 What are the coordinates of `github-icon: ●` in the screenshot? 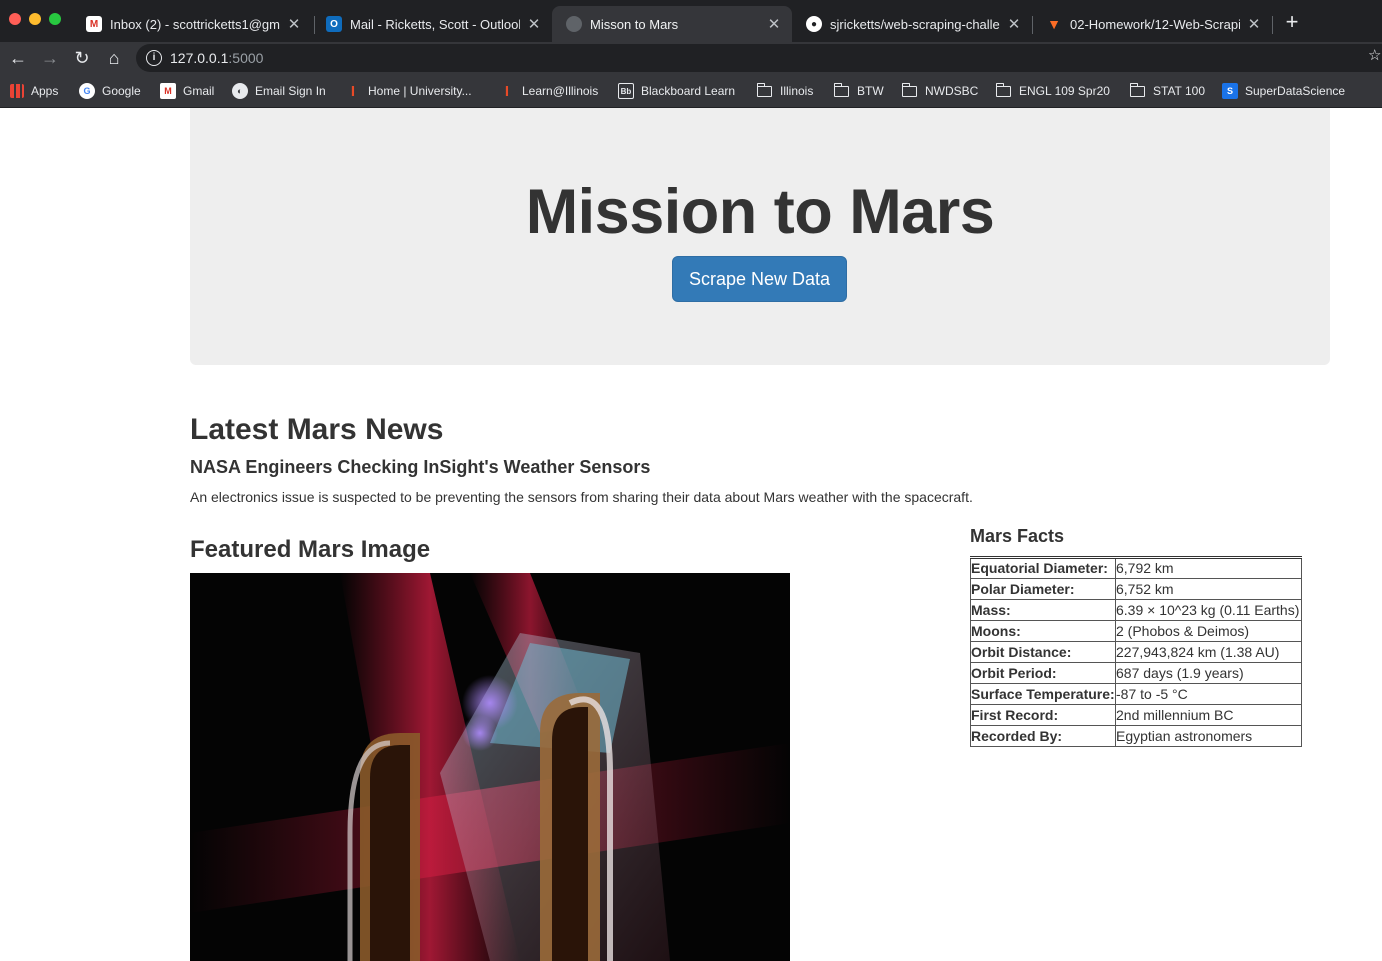 It's located at (814, 24).